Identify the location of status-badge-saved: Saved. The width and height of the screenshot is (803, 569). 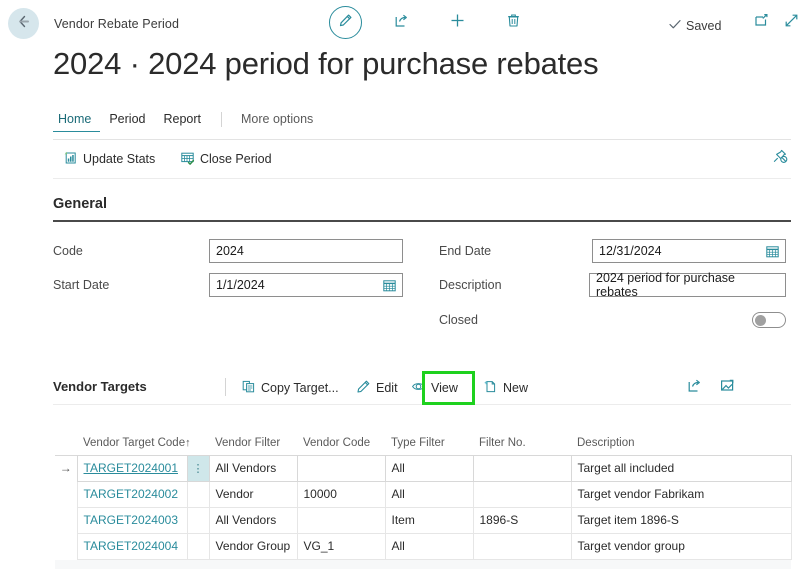
(694, 25).